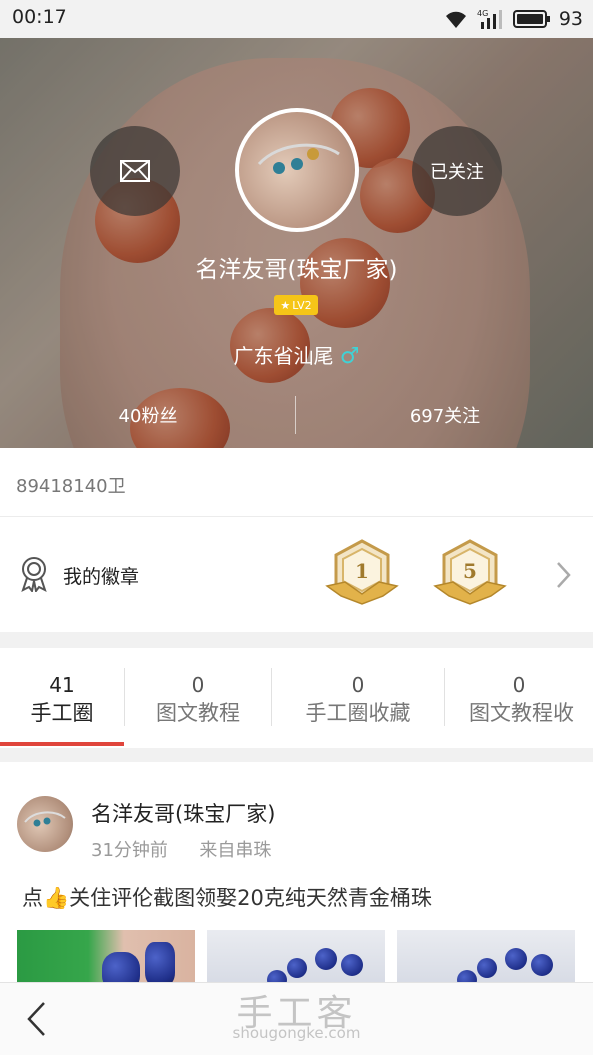 The width and height of the screenshot is (593, 1055). I want to click on level-text: LV2, so click(302, 305).